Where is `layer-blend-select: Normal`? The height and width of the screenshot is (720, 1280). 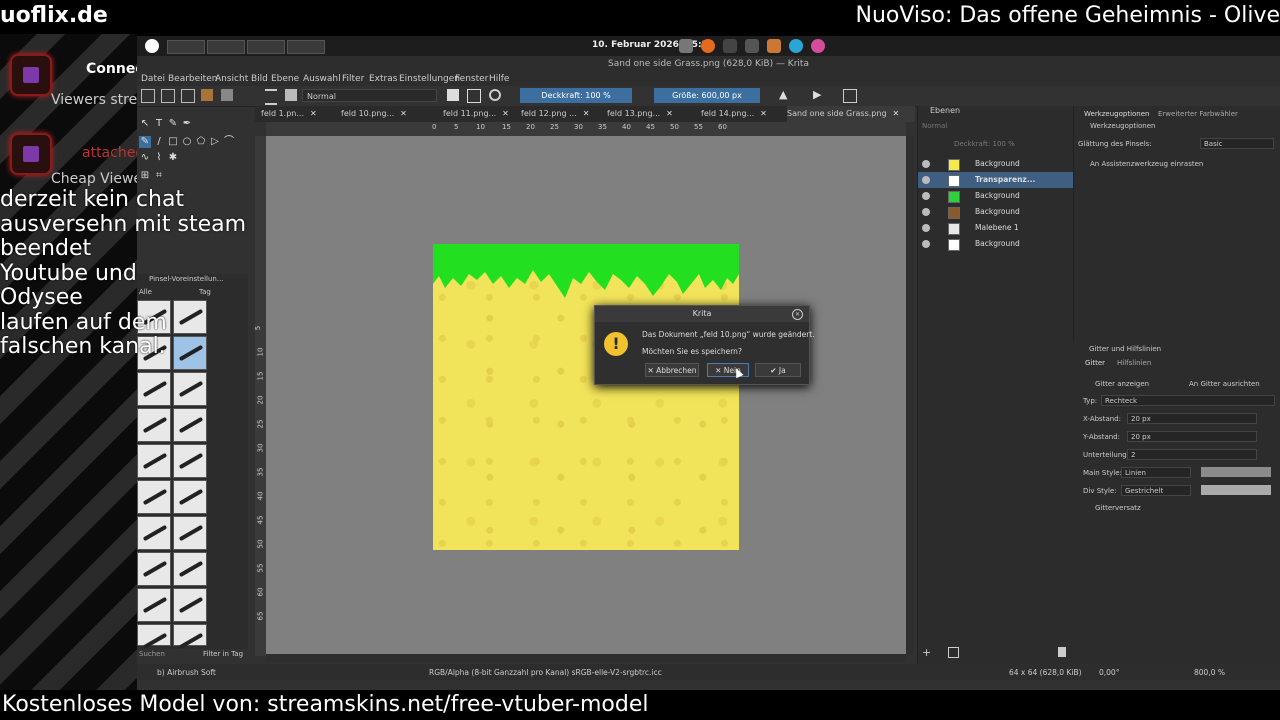
layer-blend-select: Normal is located at coordinates (934, 126).